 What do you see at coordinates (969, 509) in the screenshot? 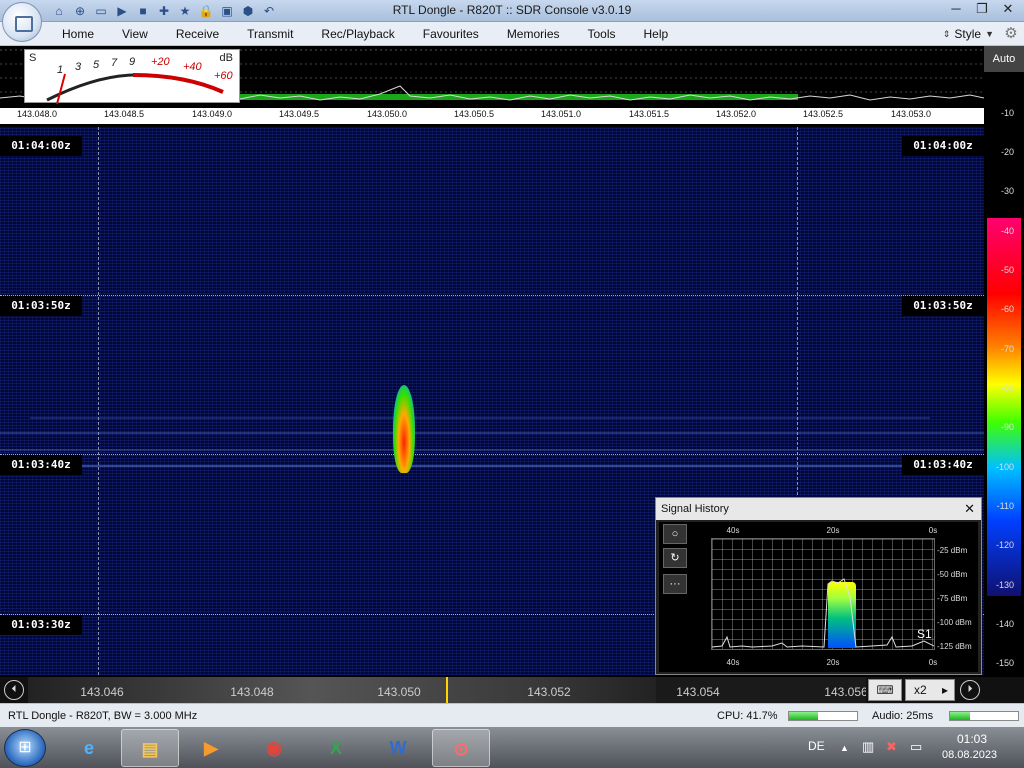
I see `close-icon: ✕` at bounding box center [969, 509].